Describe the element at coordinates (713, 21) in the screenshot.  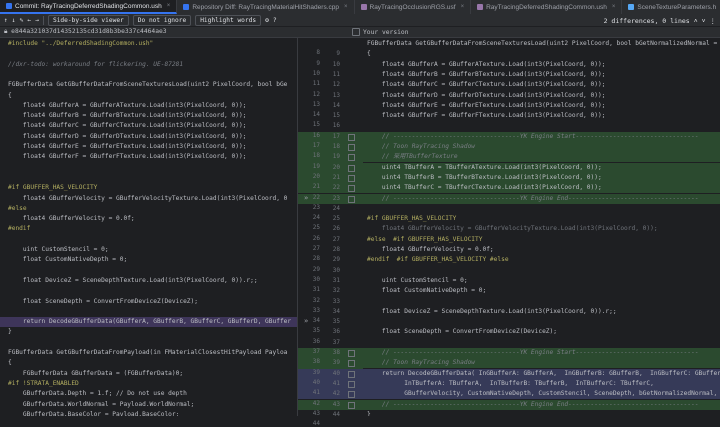
I see `more-icon: ⋮` at that location.